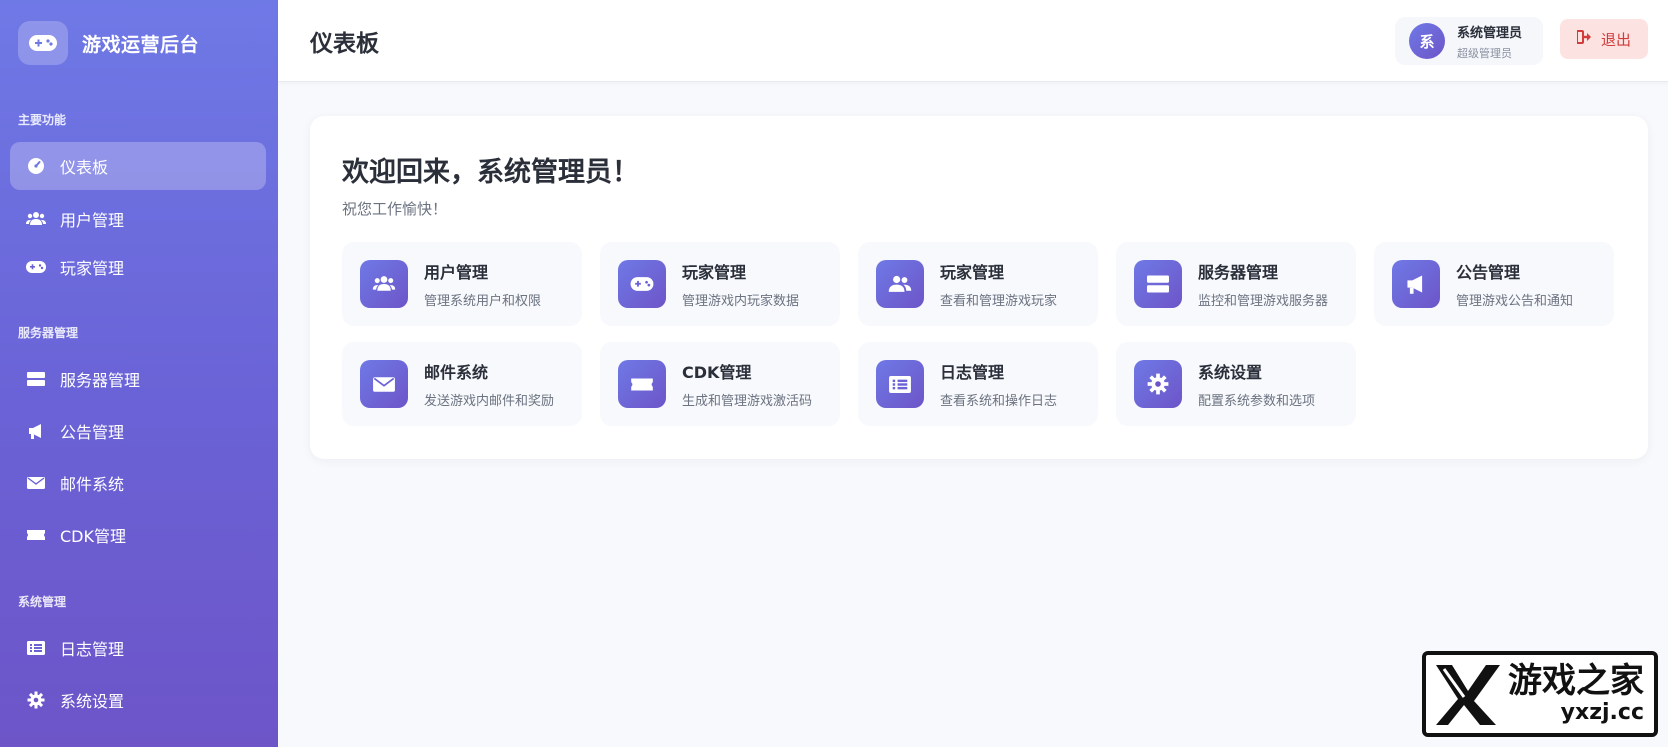 This screenshot has height=747, width=1668. What do you see at coordinates (717, 372) in the screenshot?
I see `quick-link-title: CDK管理` at bounding box center [717, 372].